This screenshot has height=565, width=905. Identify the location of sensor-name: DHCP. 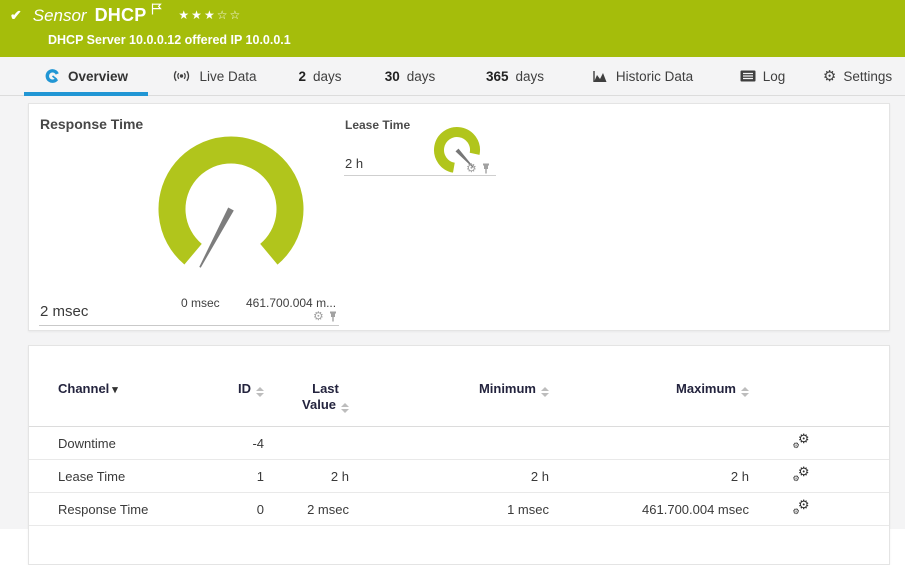
(120, 15).